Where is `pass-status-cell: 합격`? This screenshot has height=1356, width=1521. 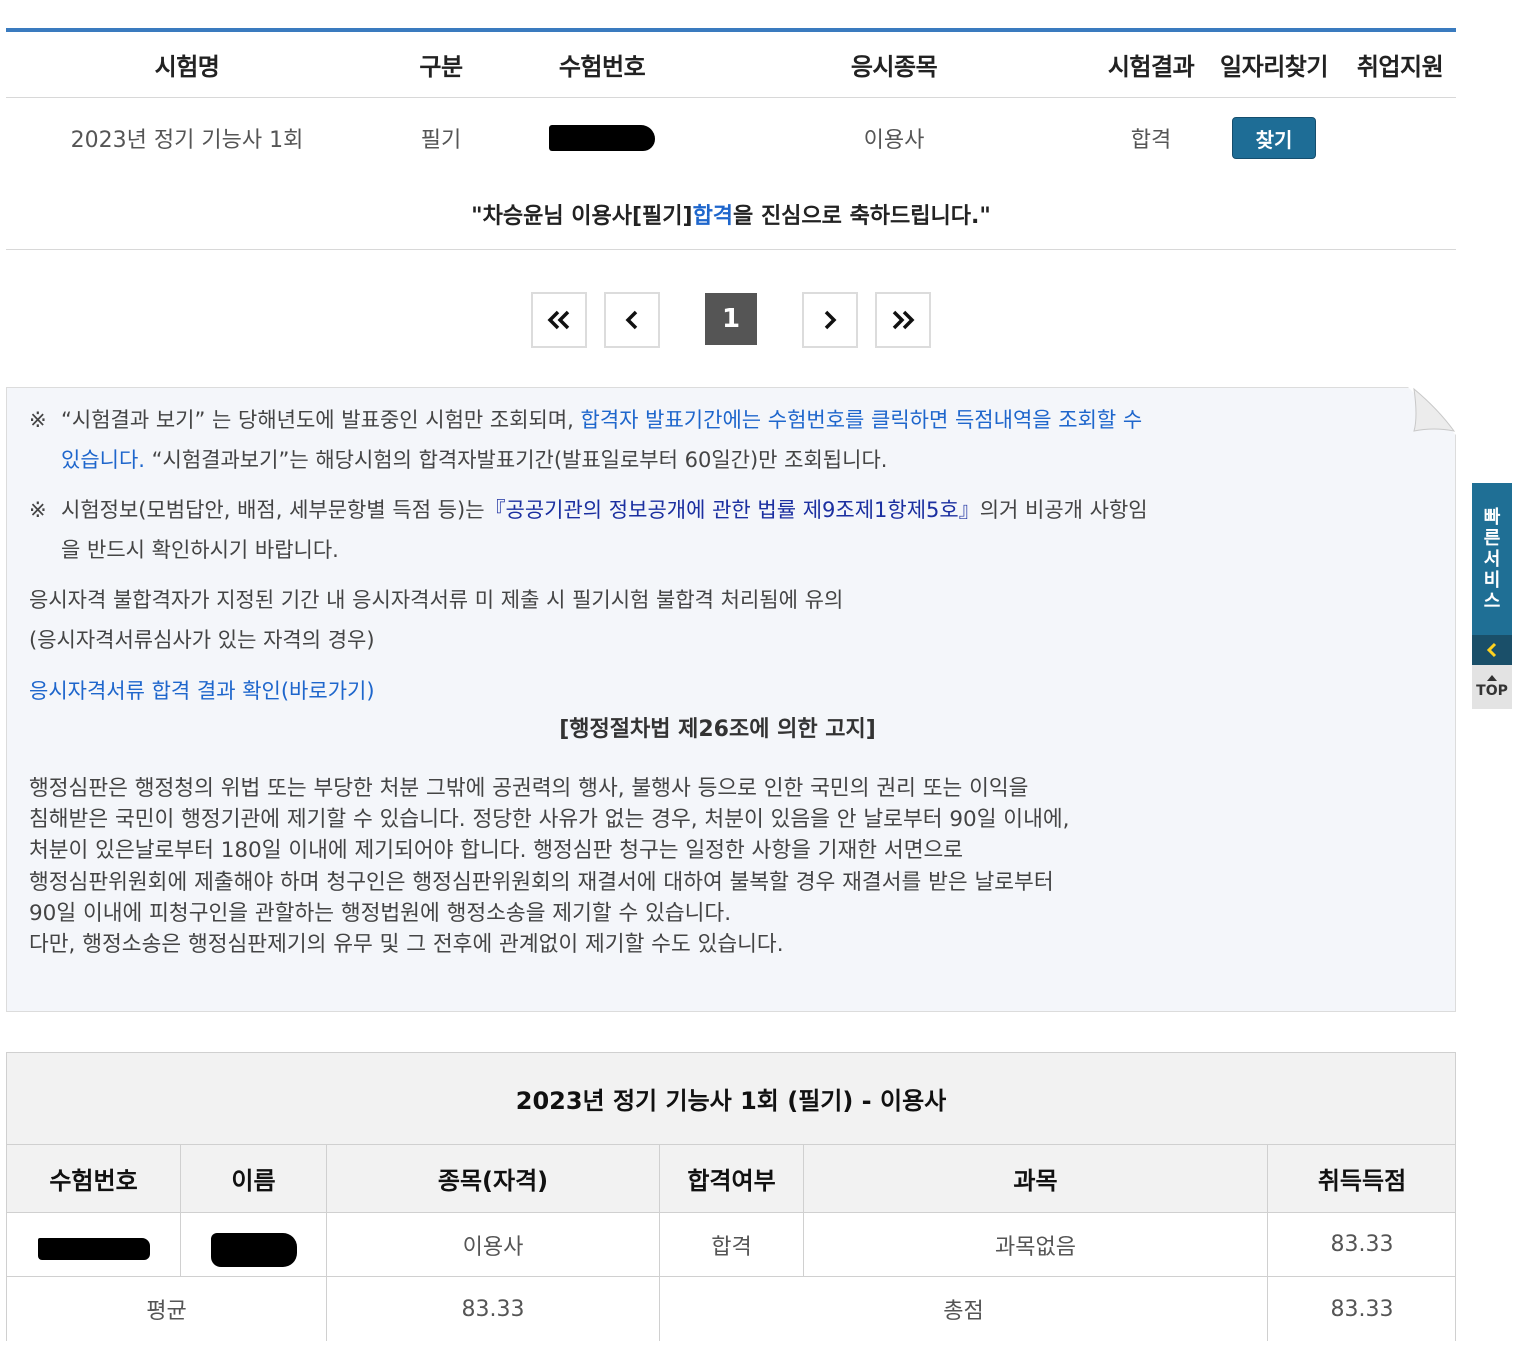 pass-status-cell: 합격 is located at coordinates (732, 1244).